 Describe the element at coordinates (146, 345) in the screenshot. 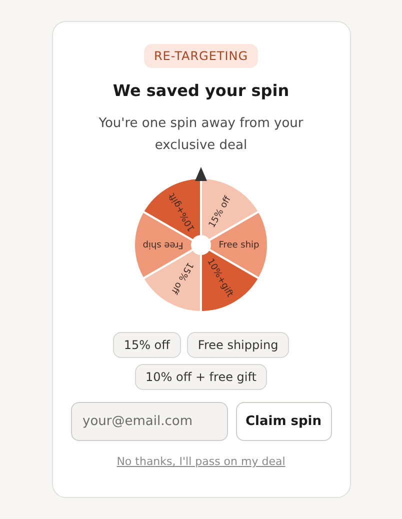

I see `prize-chip: 15% off` at that location.